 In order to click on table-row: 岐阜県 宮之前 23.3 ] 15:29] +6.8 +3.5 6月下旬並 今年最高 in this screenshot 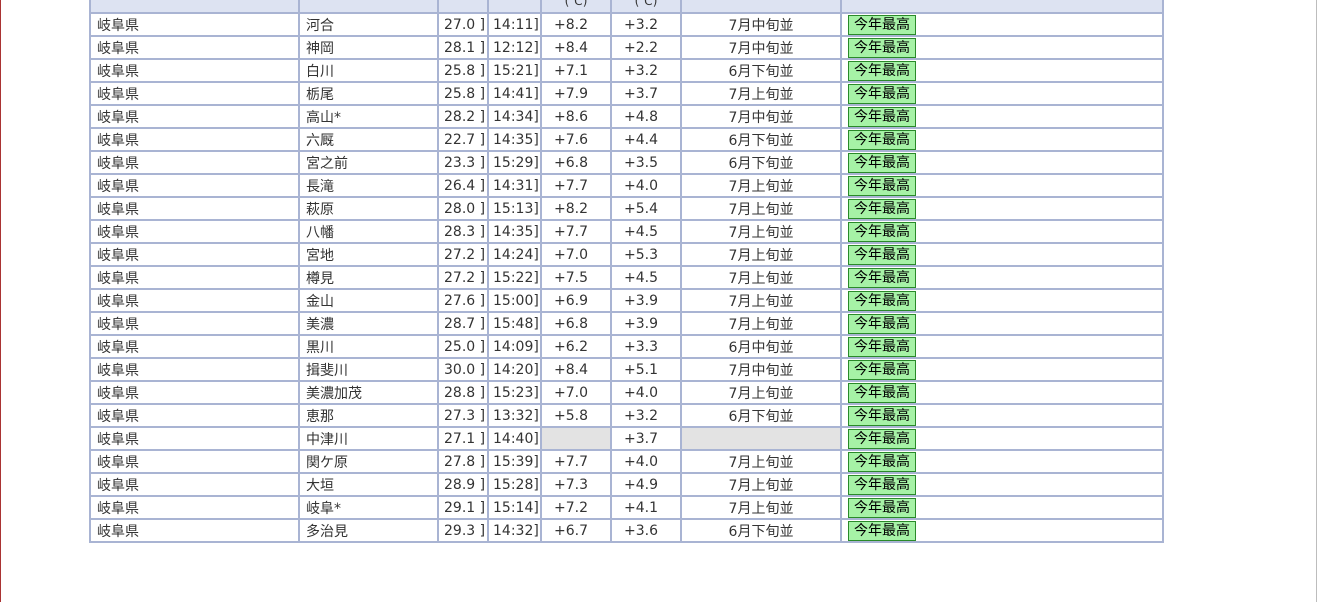, I will do `click(626, 162)`.